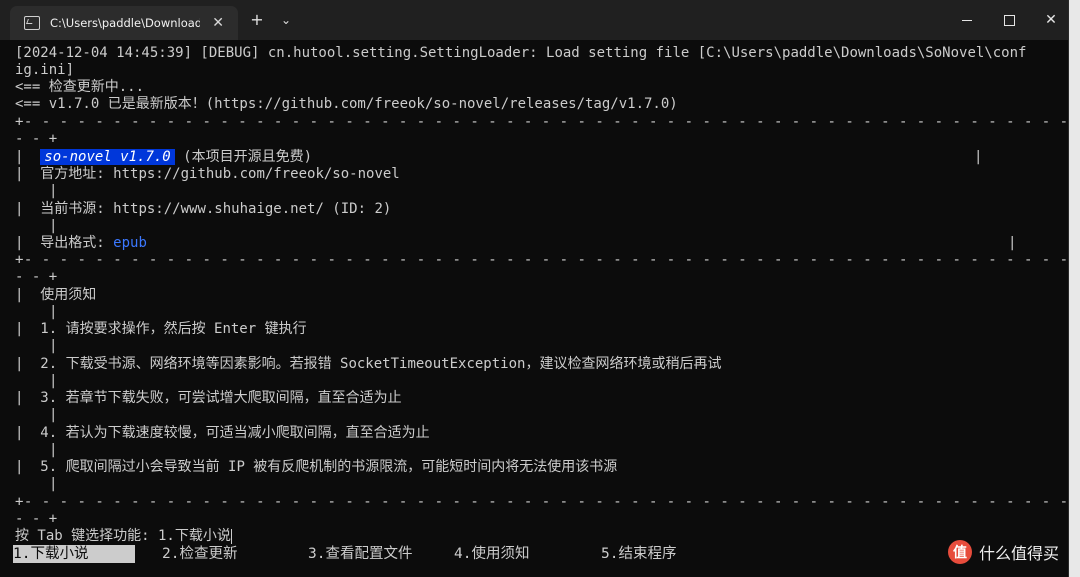  I want to click on menu-item-view-config: 3.查看配置文件, so click(360, 554).